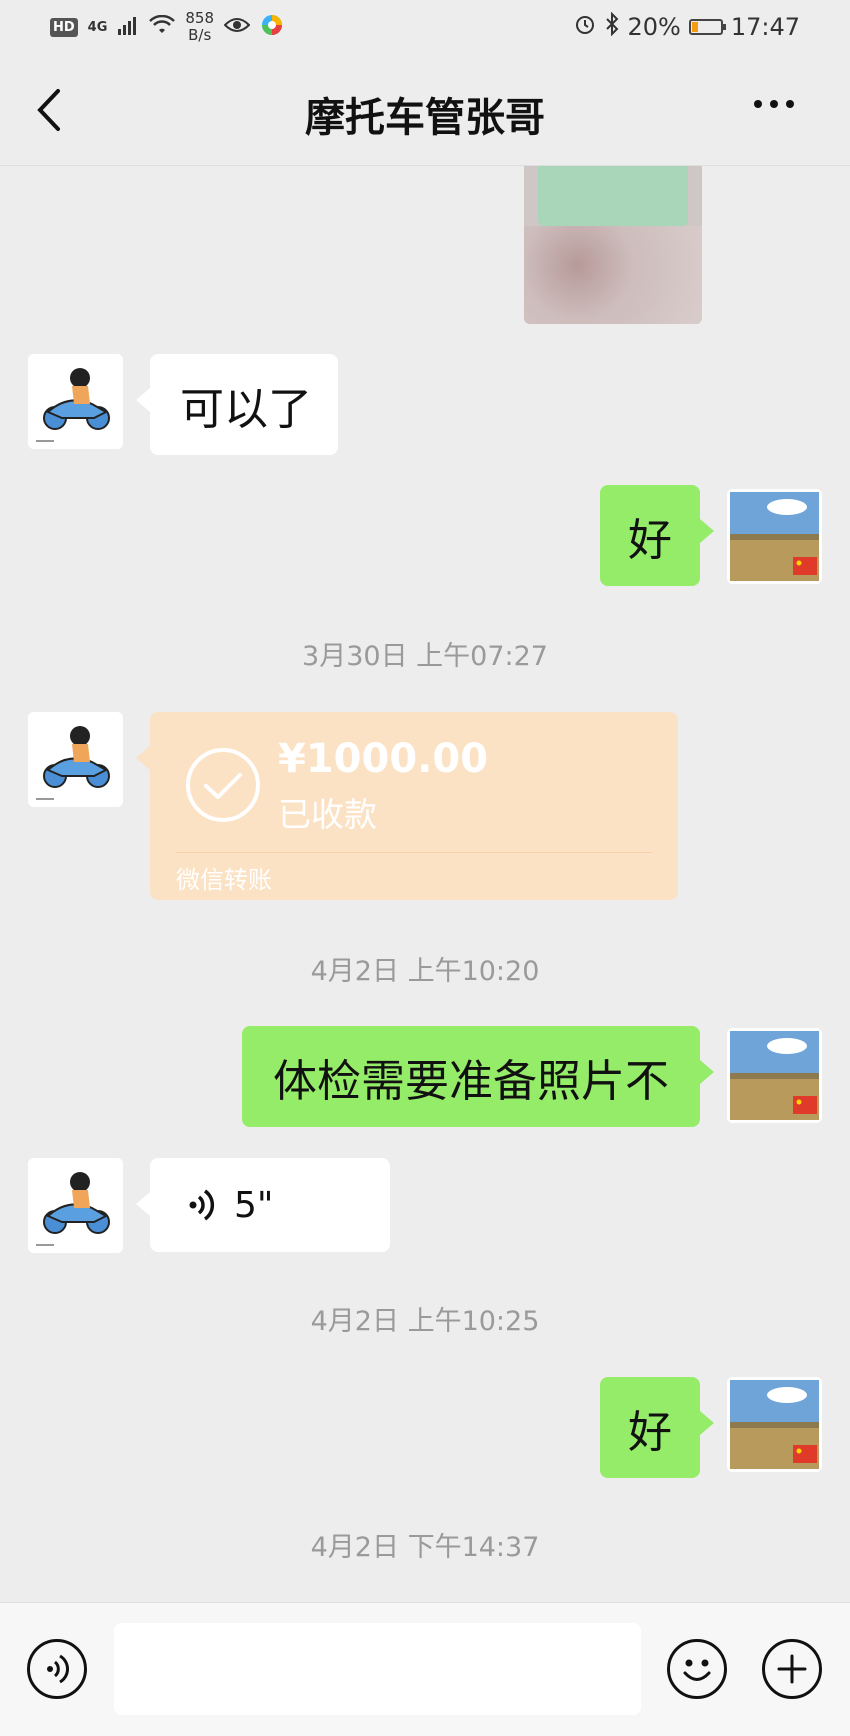  I want to click on battery-fill, so click(694, 27).